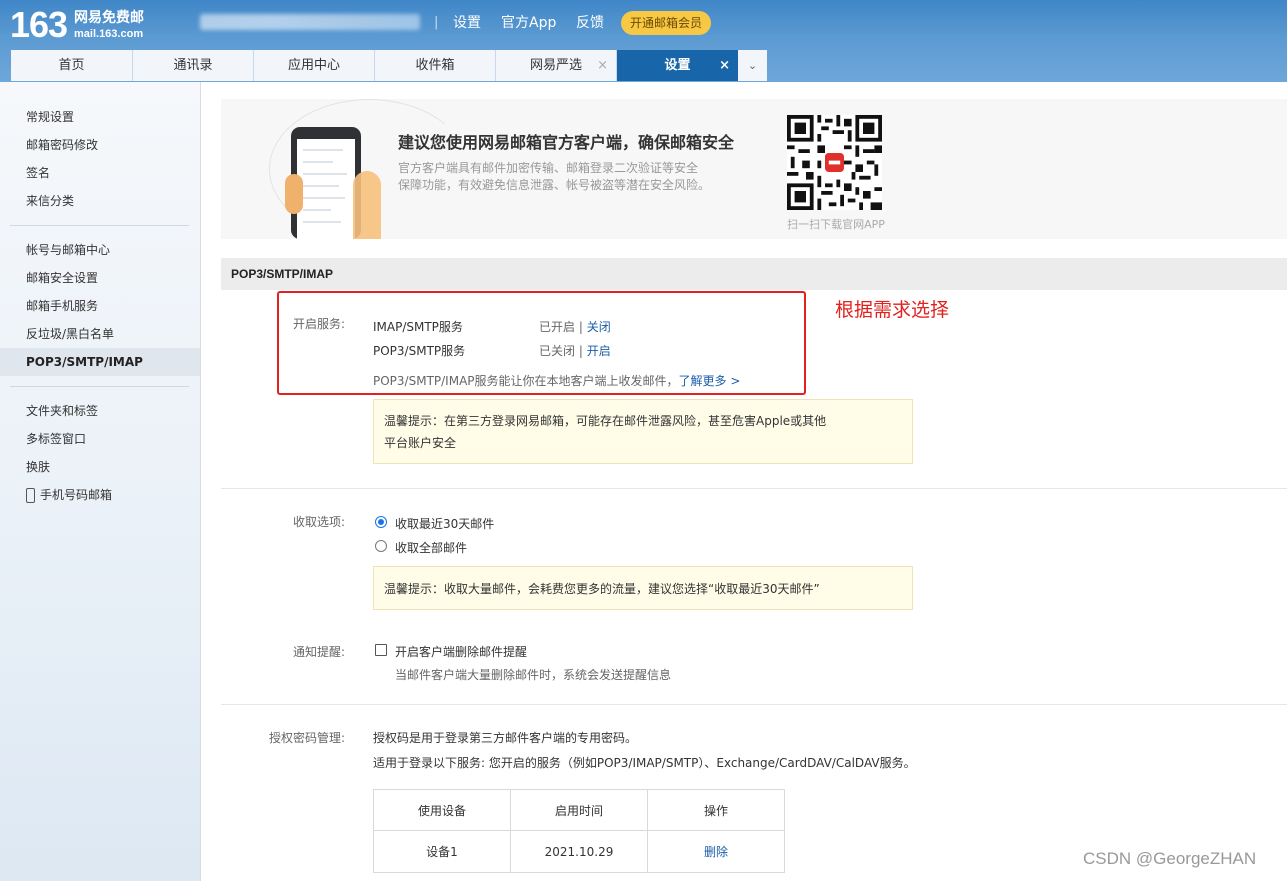  I want to click on tab-app-center: 应用中心, so click(314, 65).